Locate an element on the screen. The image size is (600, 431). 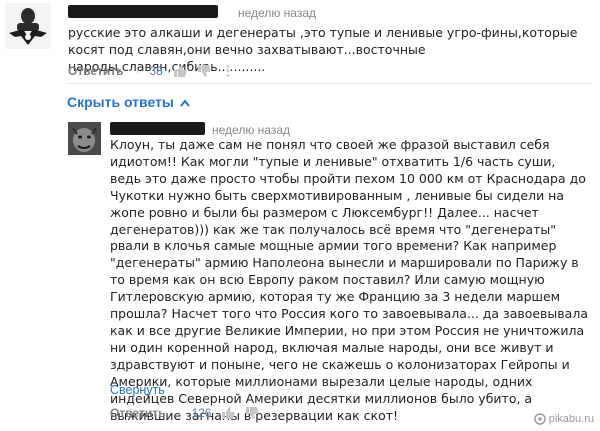
reply-actions: Ответить · 126 is located at coordinates (185, 413).